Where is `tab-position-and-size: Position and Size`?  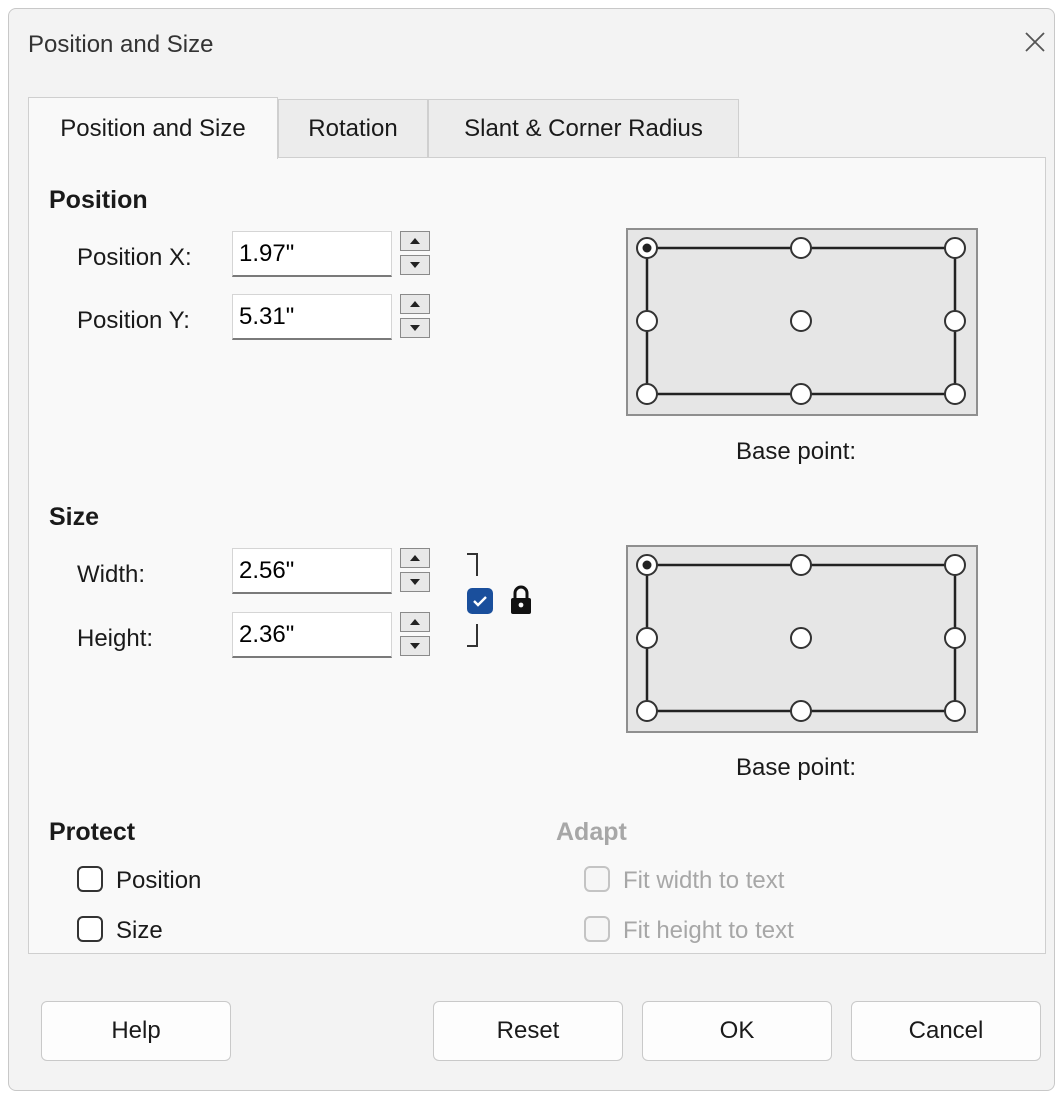
tab-position-and-size: Position and Size is located at coordinates (153, 128).